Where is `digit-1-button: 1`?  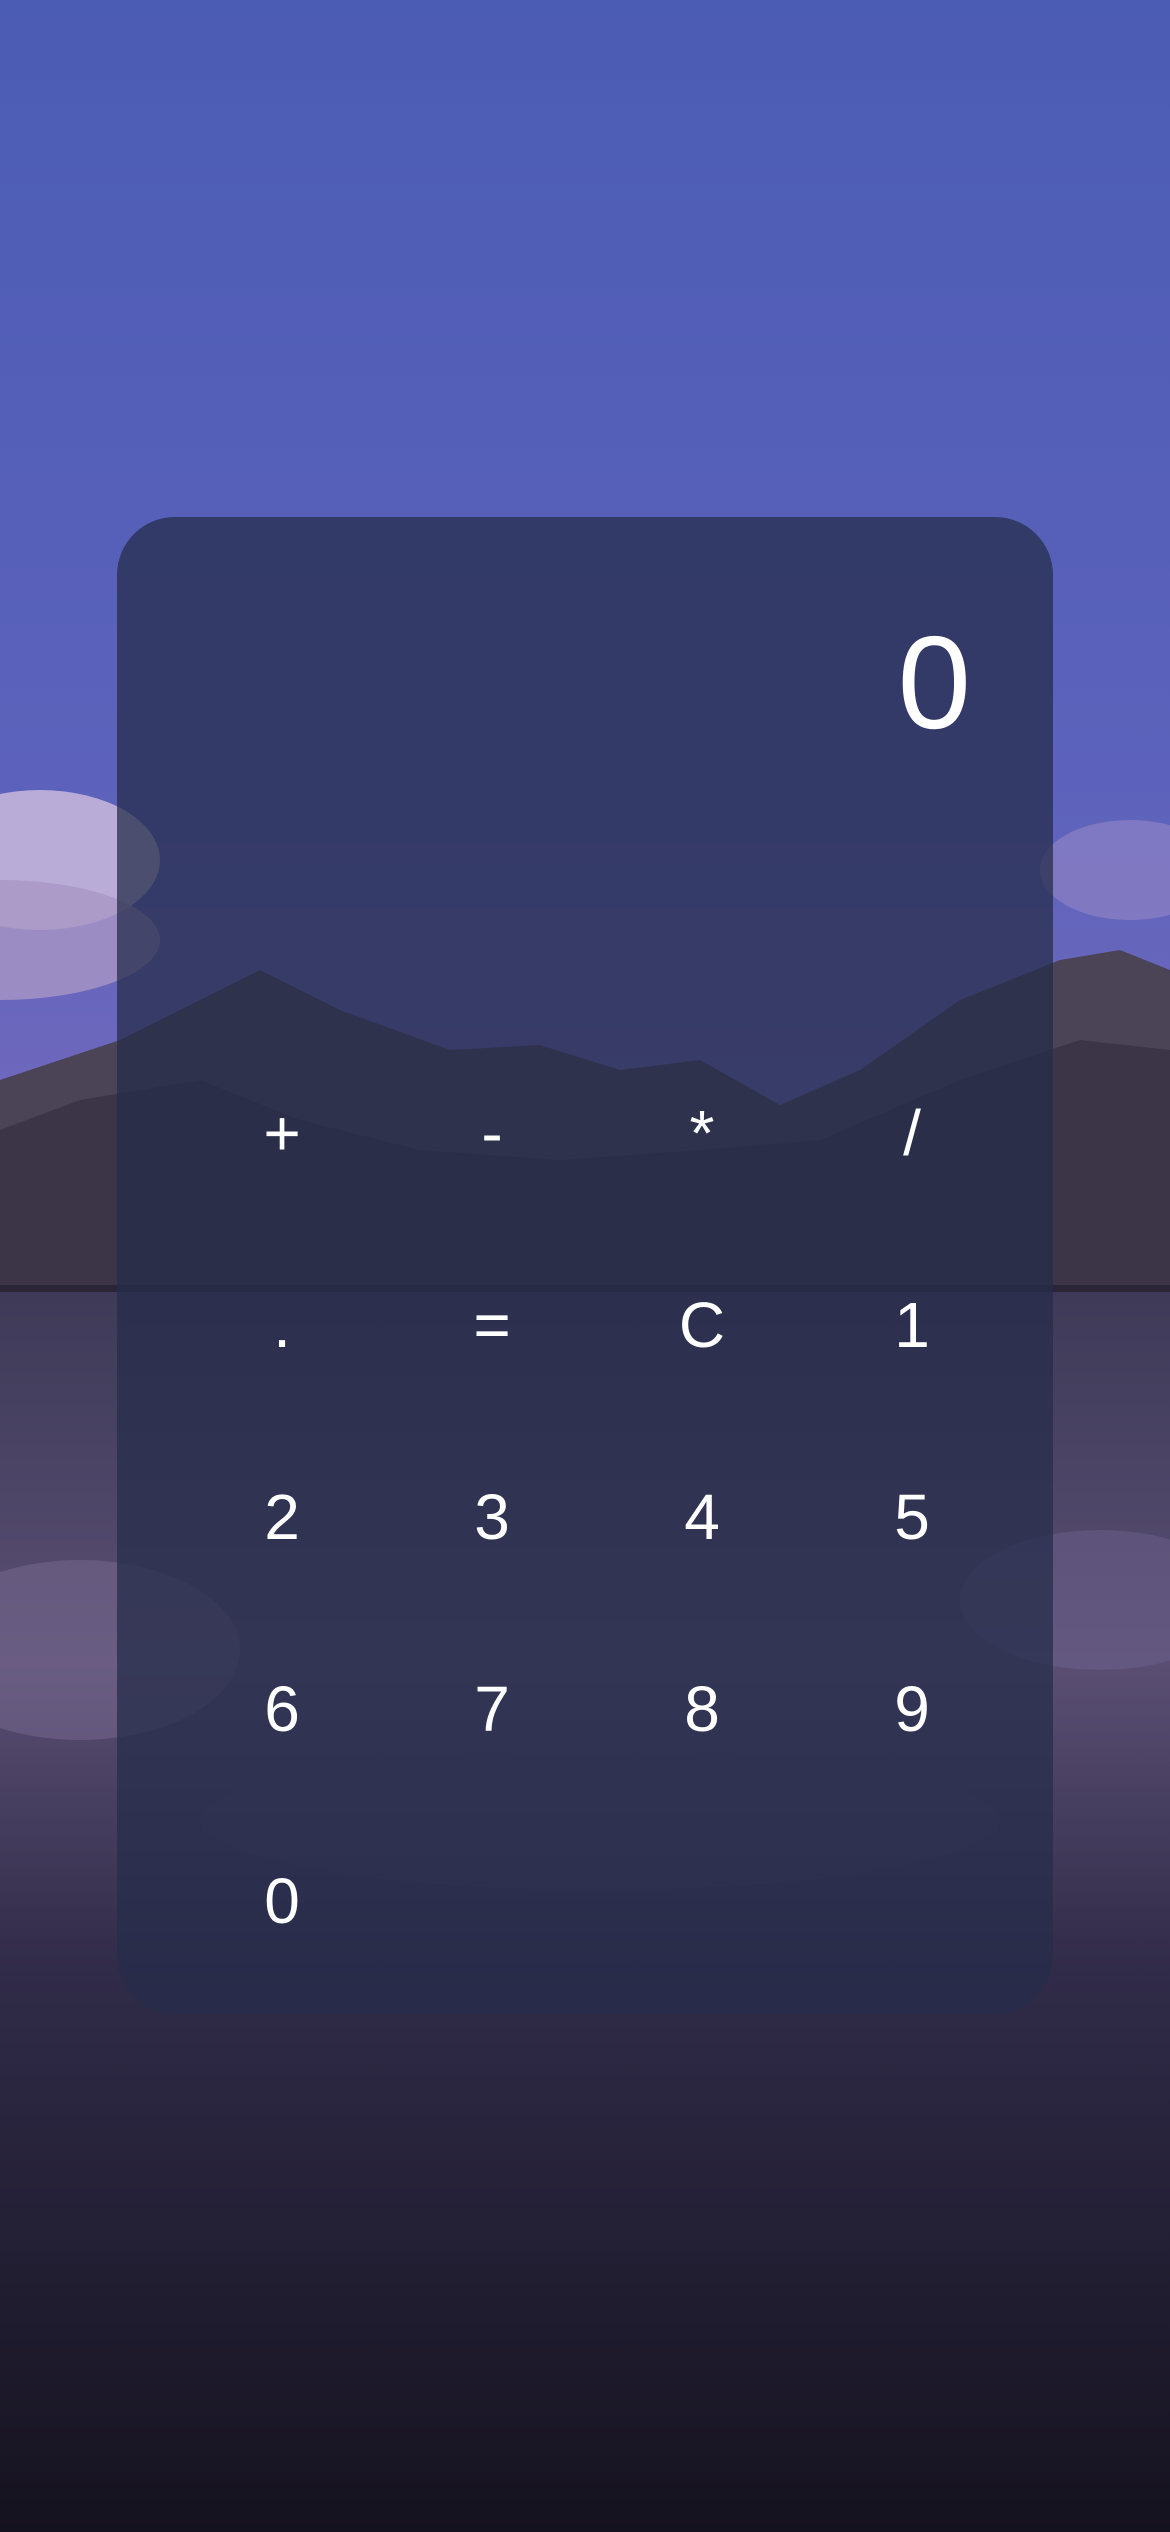
digit-1-button: 1 is located at coordinates (912, 1325).